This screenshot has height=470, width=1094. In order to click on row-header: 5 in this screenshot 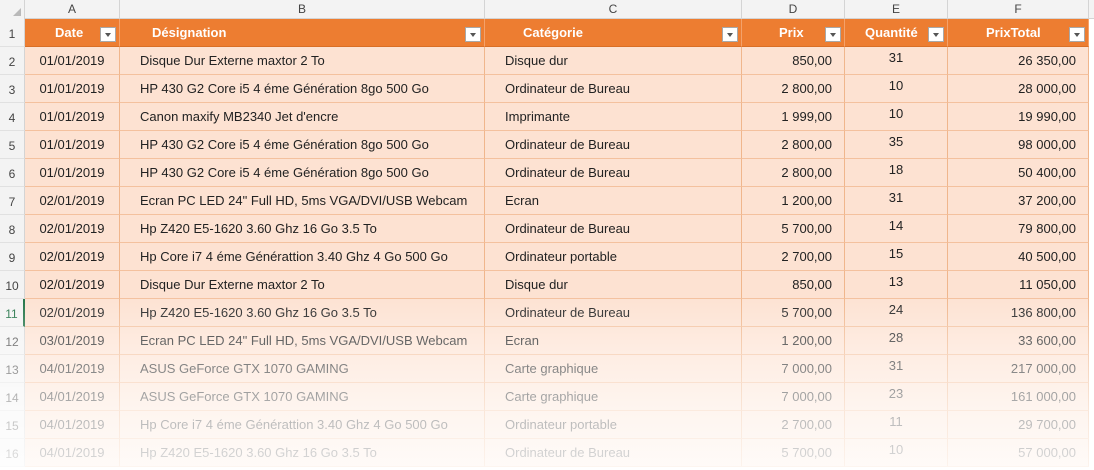, I will do `click(12, 145)`.